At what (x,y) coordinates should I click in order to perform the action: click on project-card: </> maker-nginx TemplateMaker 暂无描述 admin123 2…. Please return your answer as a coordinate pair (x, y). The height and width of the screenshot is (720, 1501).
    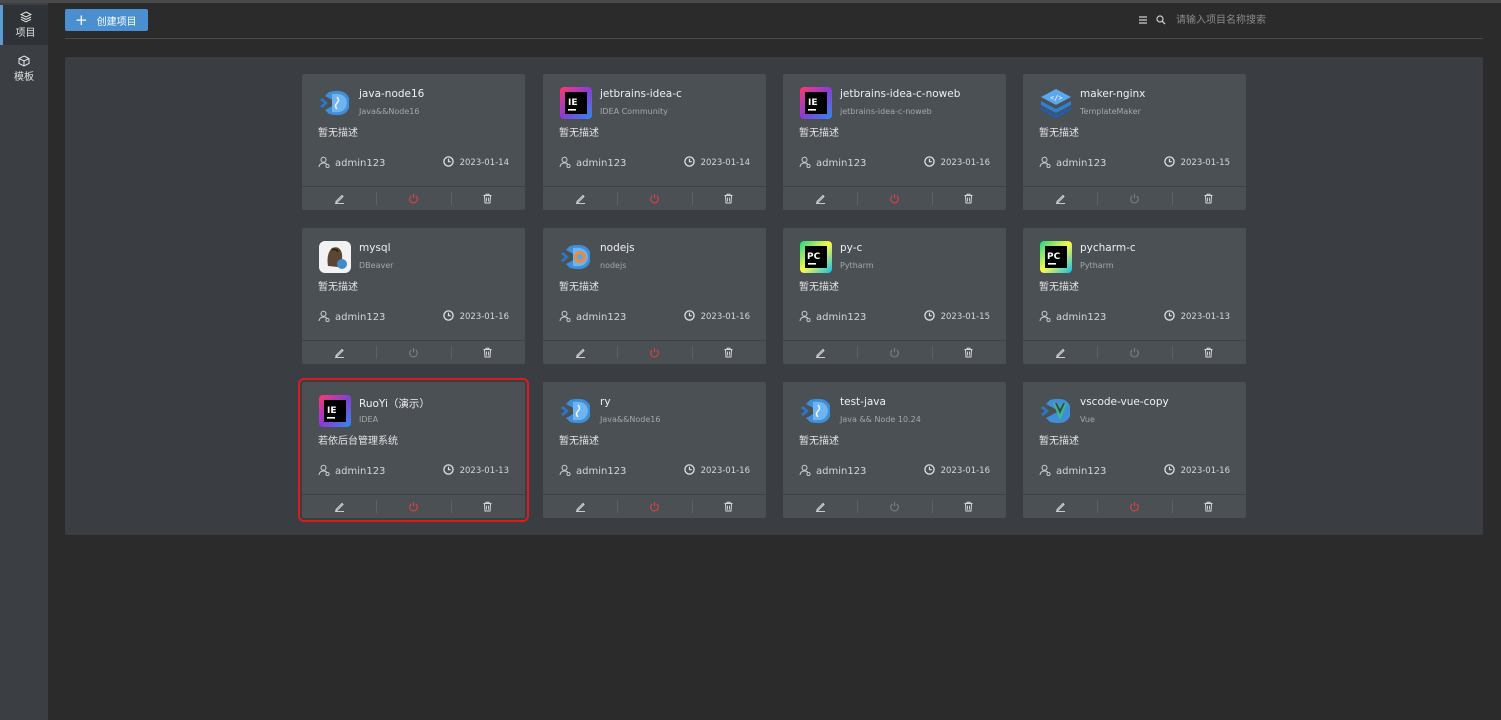
    Looking at the image, I should click on (1134, 142).